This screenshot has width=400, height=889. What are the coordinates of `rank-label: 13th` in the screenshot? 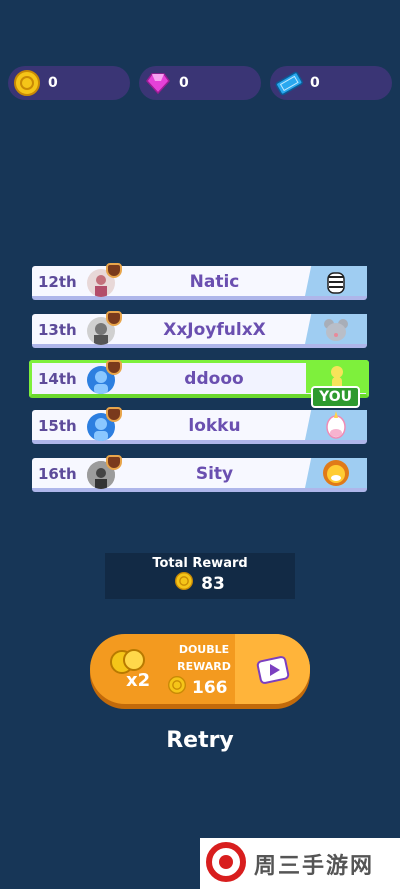 It's located at (57, 330).